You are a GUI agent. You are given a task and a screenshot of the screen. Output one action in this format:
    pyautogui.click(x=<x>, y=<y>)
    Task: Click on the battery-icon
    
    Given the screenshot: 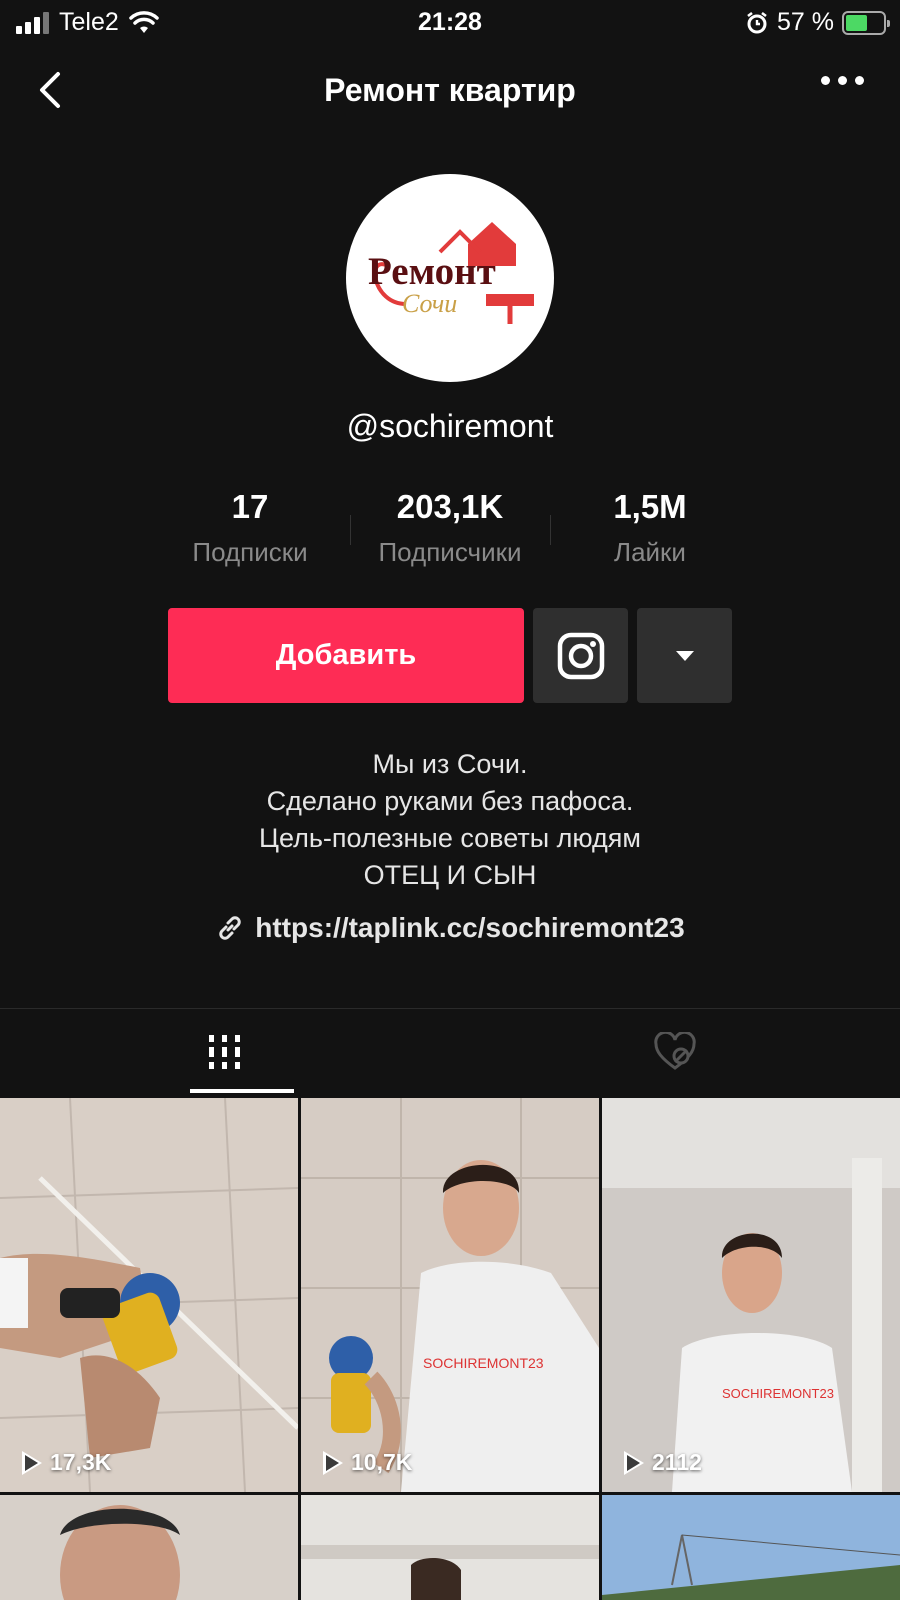 What is the action you would take?
    pyautogui.click(x=866, y=22)
    